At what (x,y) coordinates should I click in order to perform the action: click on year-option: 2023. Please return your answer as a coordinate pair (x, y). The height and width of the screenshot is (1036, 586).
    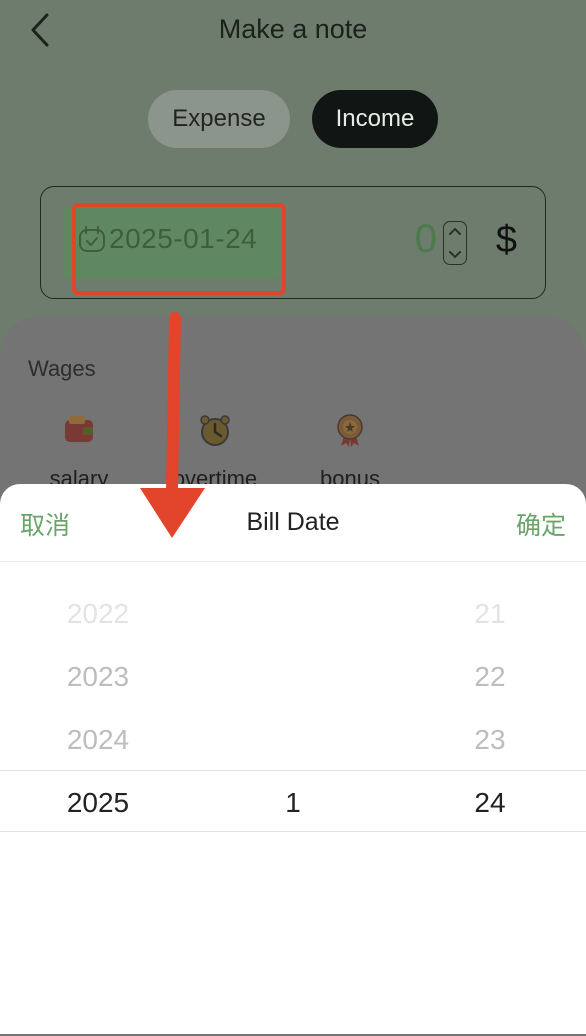
    Looking at the image, I should click on (98, 676).